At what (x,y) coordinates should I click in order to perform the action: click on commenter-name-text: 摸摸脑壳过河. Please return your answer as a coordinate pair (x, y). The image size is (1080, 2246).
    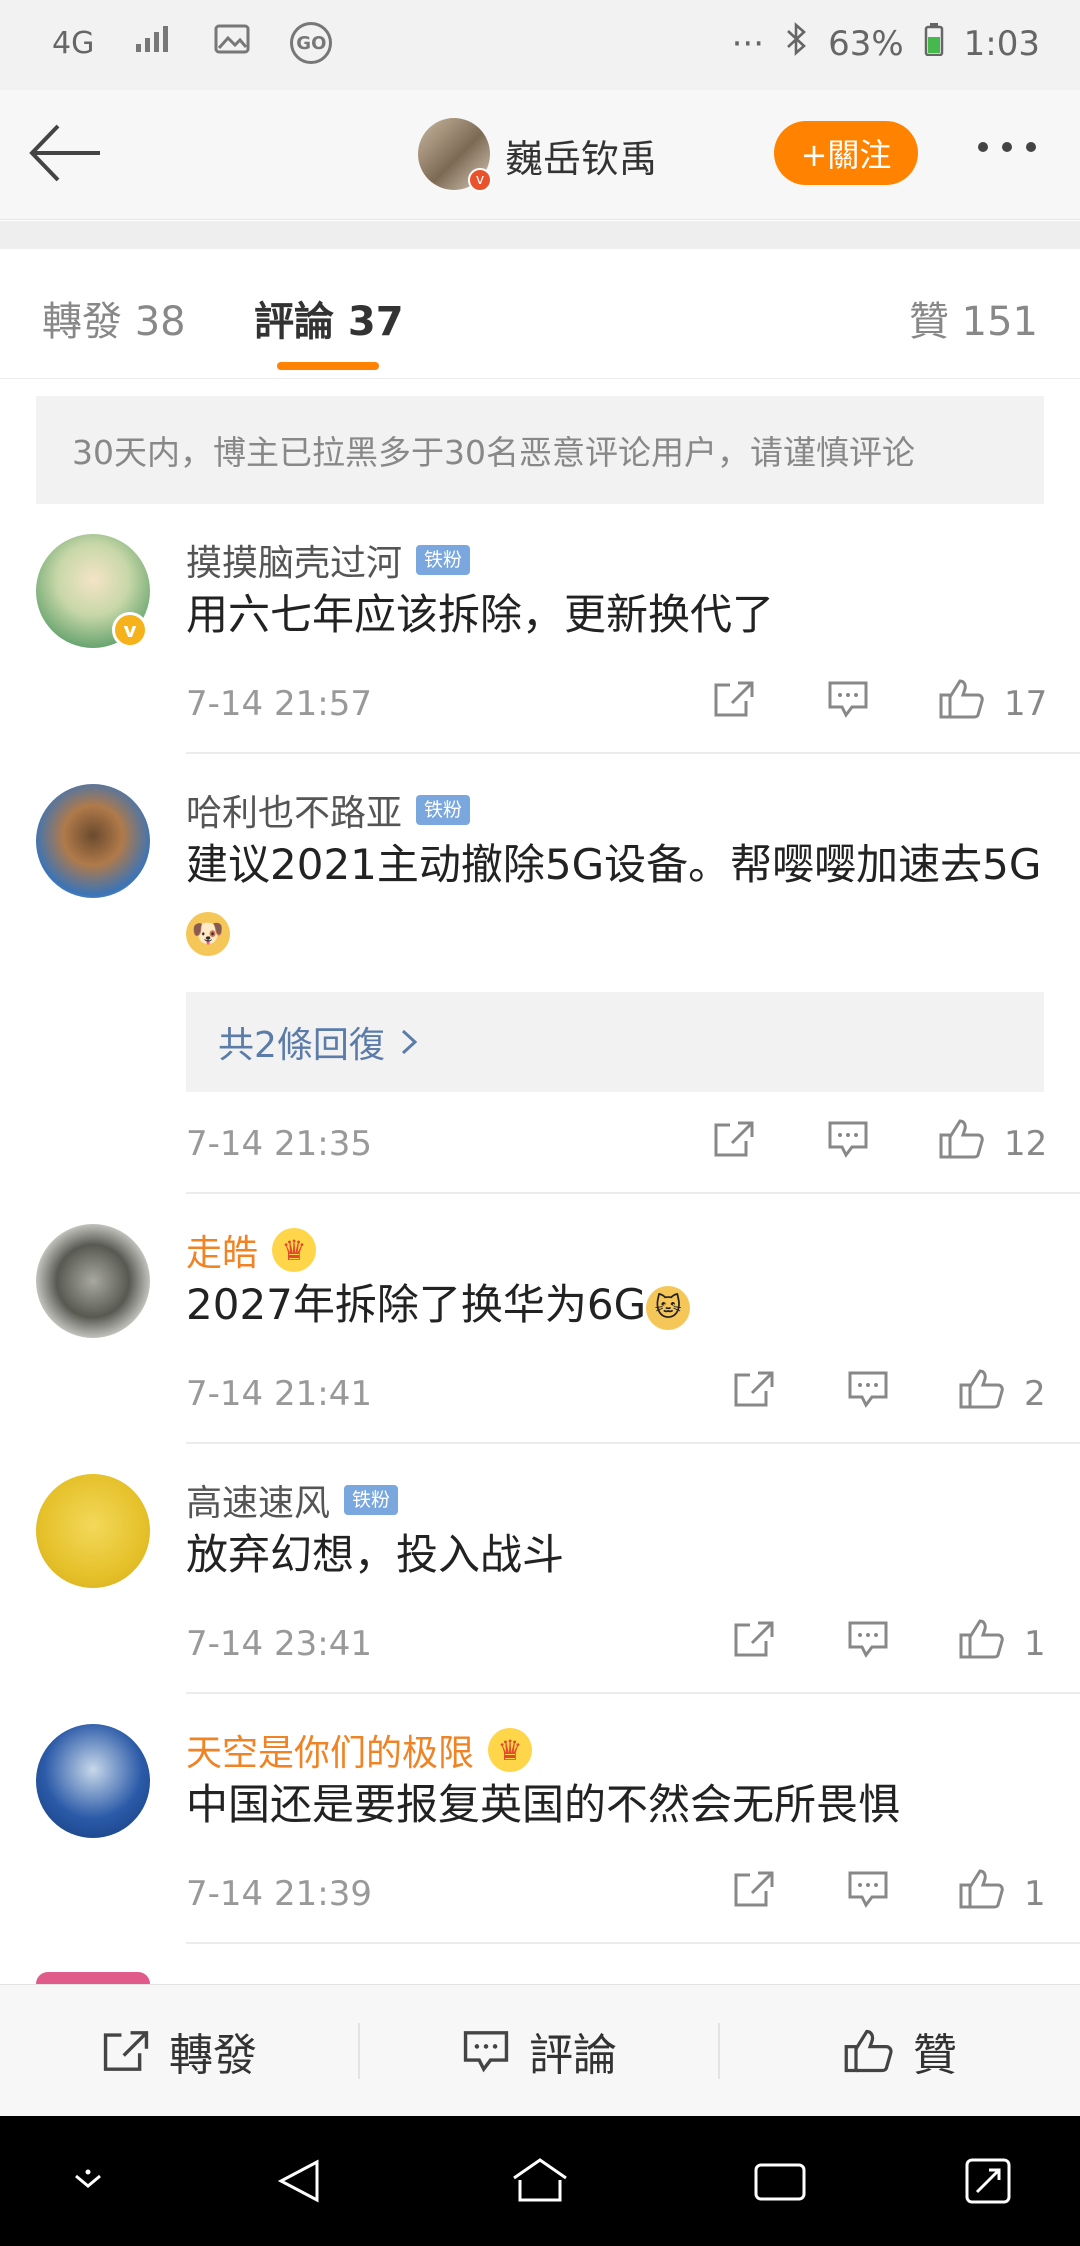
    Looking at the image, I should click on (294, 563).